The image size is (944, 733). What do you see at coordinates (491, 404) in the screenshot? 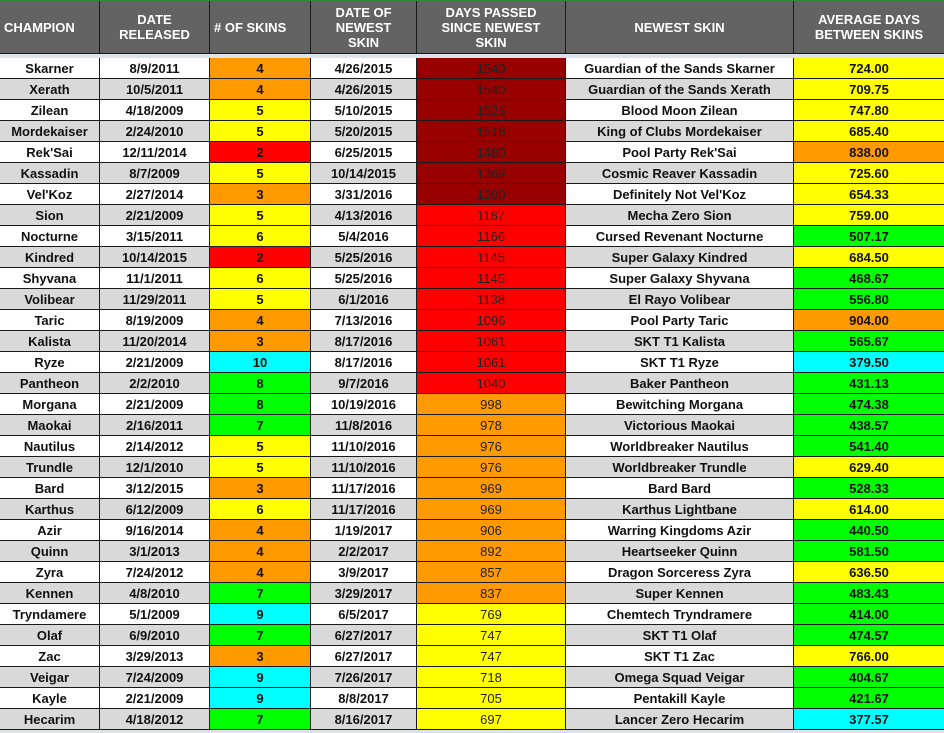
I see `cell-days-passed: 998` at bounding box center [491, 404].